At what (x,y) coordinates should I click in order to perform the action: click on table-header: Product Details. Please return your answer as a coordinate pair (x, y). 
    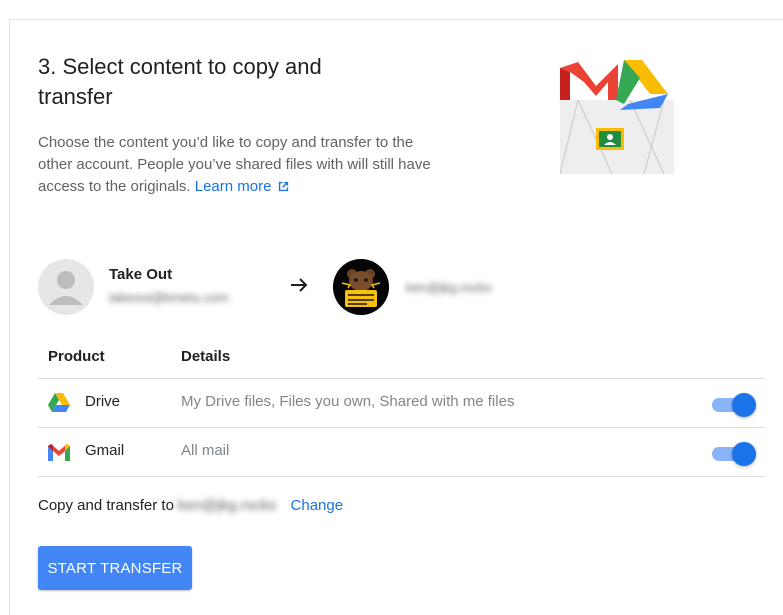
    Looking at the image, I should click on (401, 359).